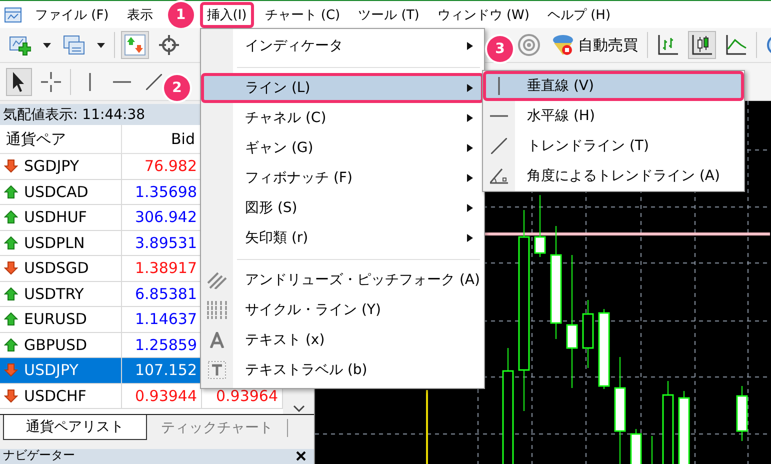 The width and height of the screenshot is (771, 464). What do you see at coordinates (20, 45) in the screenshot?
I see `chart-plus-icon` at bounding box center [20, 45].